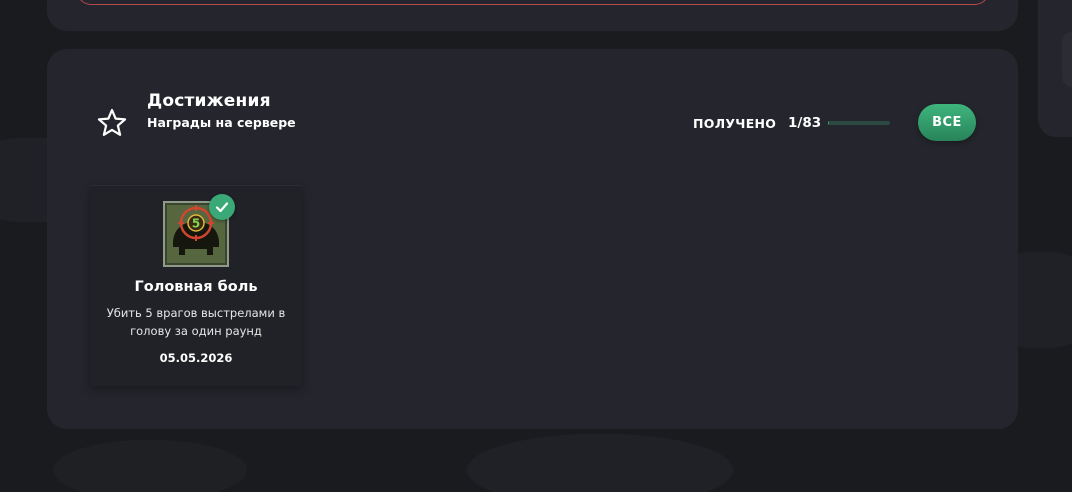  Describe the element at coordinates (209, 101) in the screenshot. I see `panel-title: Достижения` at that location.